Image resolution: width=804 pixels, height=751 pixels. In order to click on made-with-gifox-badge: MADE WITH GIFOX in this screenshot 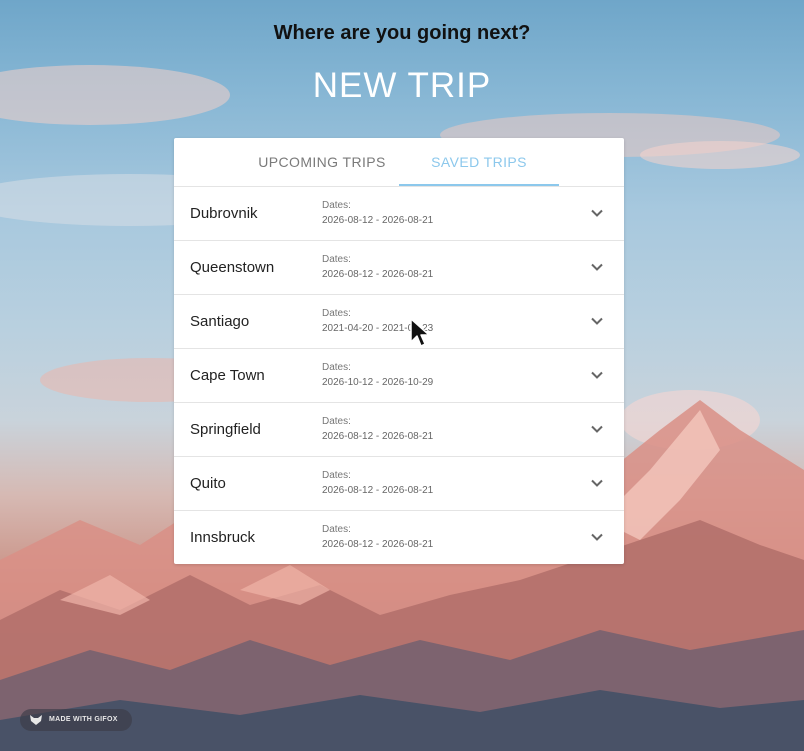, I will do `click(76, 720)`.